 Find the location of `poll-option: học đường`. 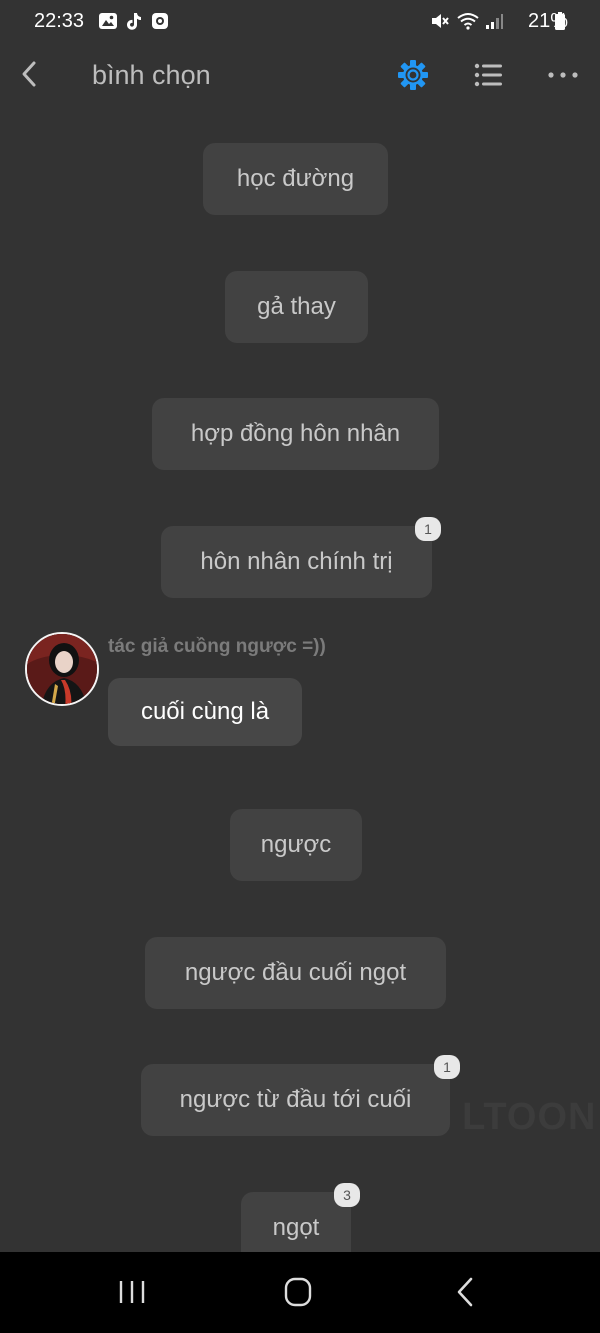

poll-option: học đường is located at coordinates (295, 179).